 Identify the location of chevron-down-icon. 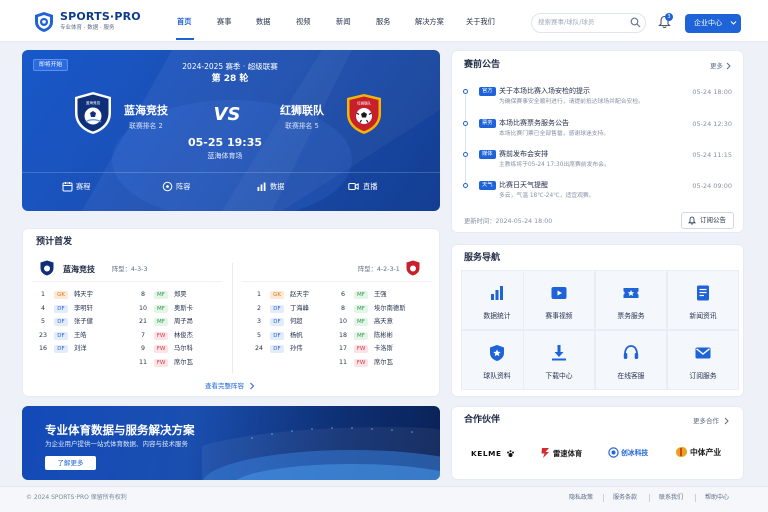
(733, 23).